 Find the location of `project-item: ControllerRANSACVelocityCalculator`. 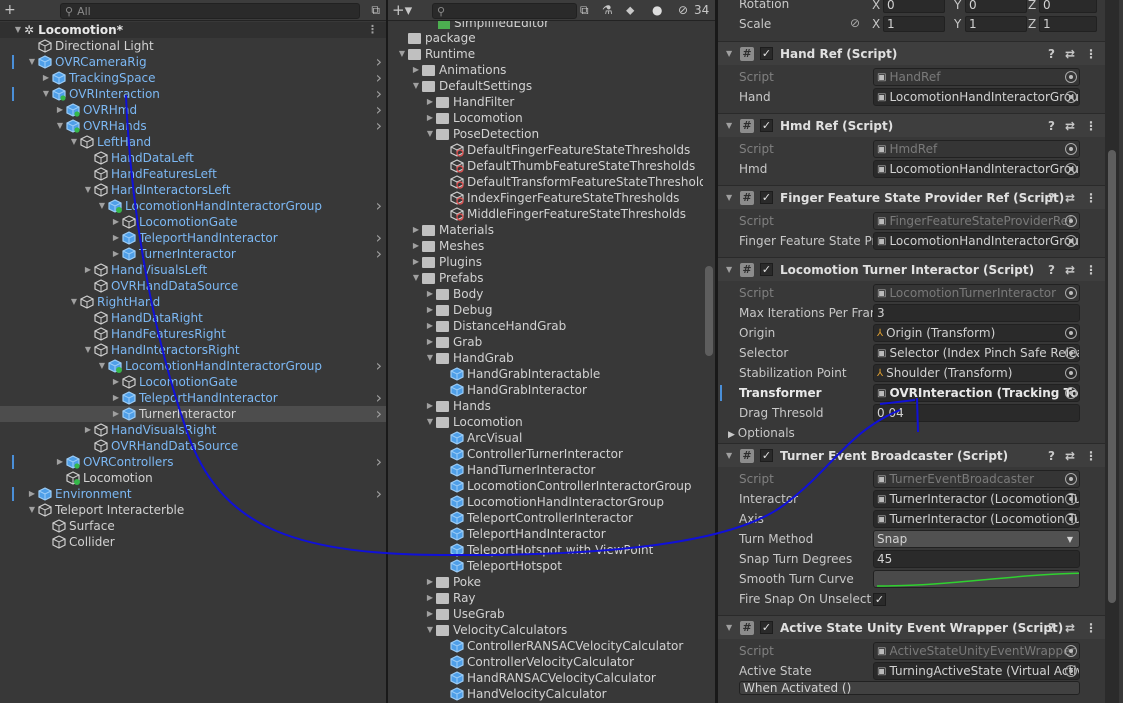

project-item: ControllerRANSACVelocityCalculator is located at coordinates (551, 646).